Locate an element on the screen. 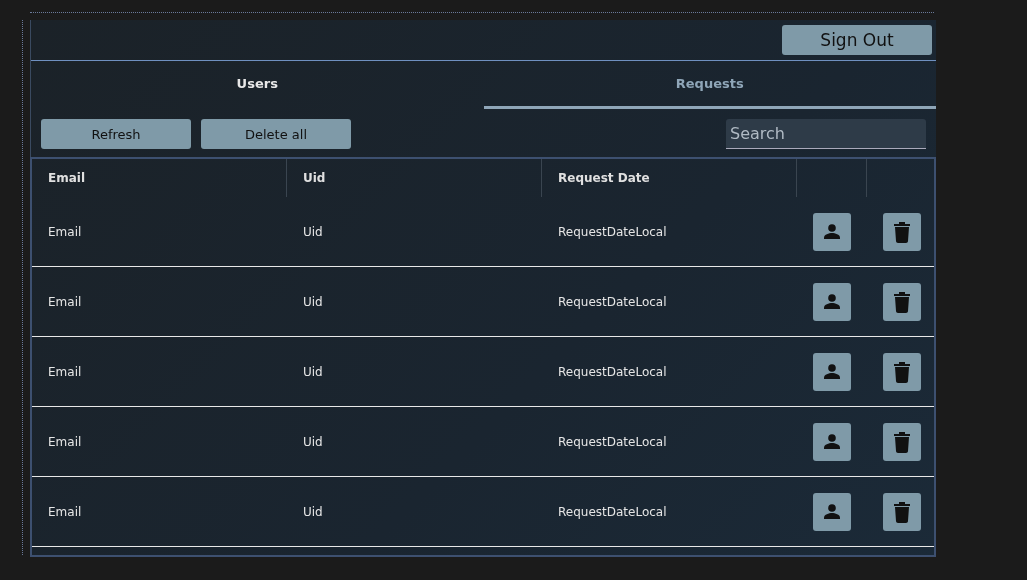 The height and width of the screenshot is (580, 1027). tab: Requests is located at coordinates (709, 85).